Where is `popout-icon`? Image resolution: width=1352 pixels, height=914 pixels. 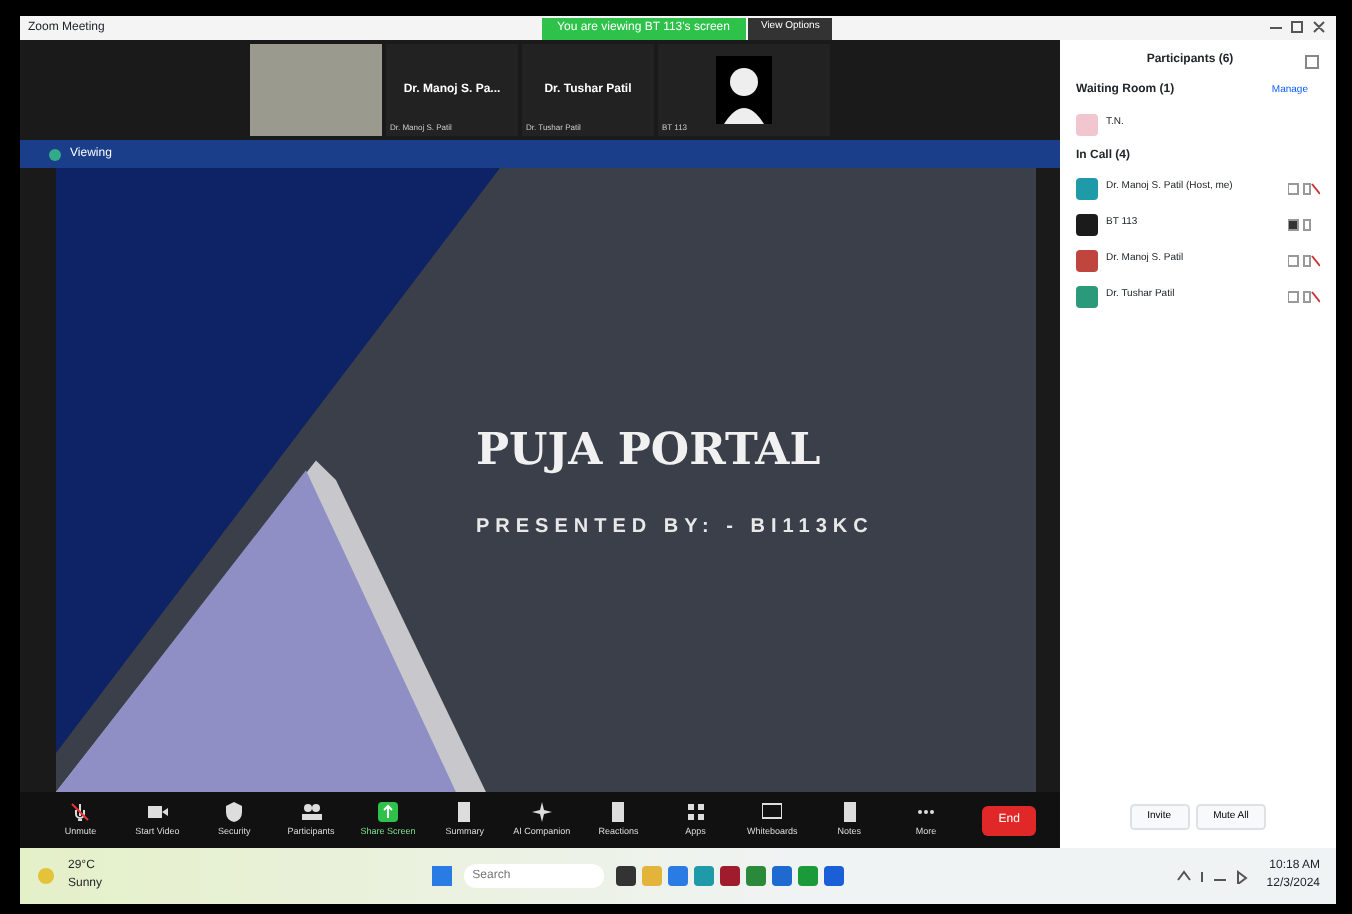
popout-icon is located at coordinates (1312, 61).